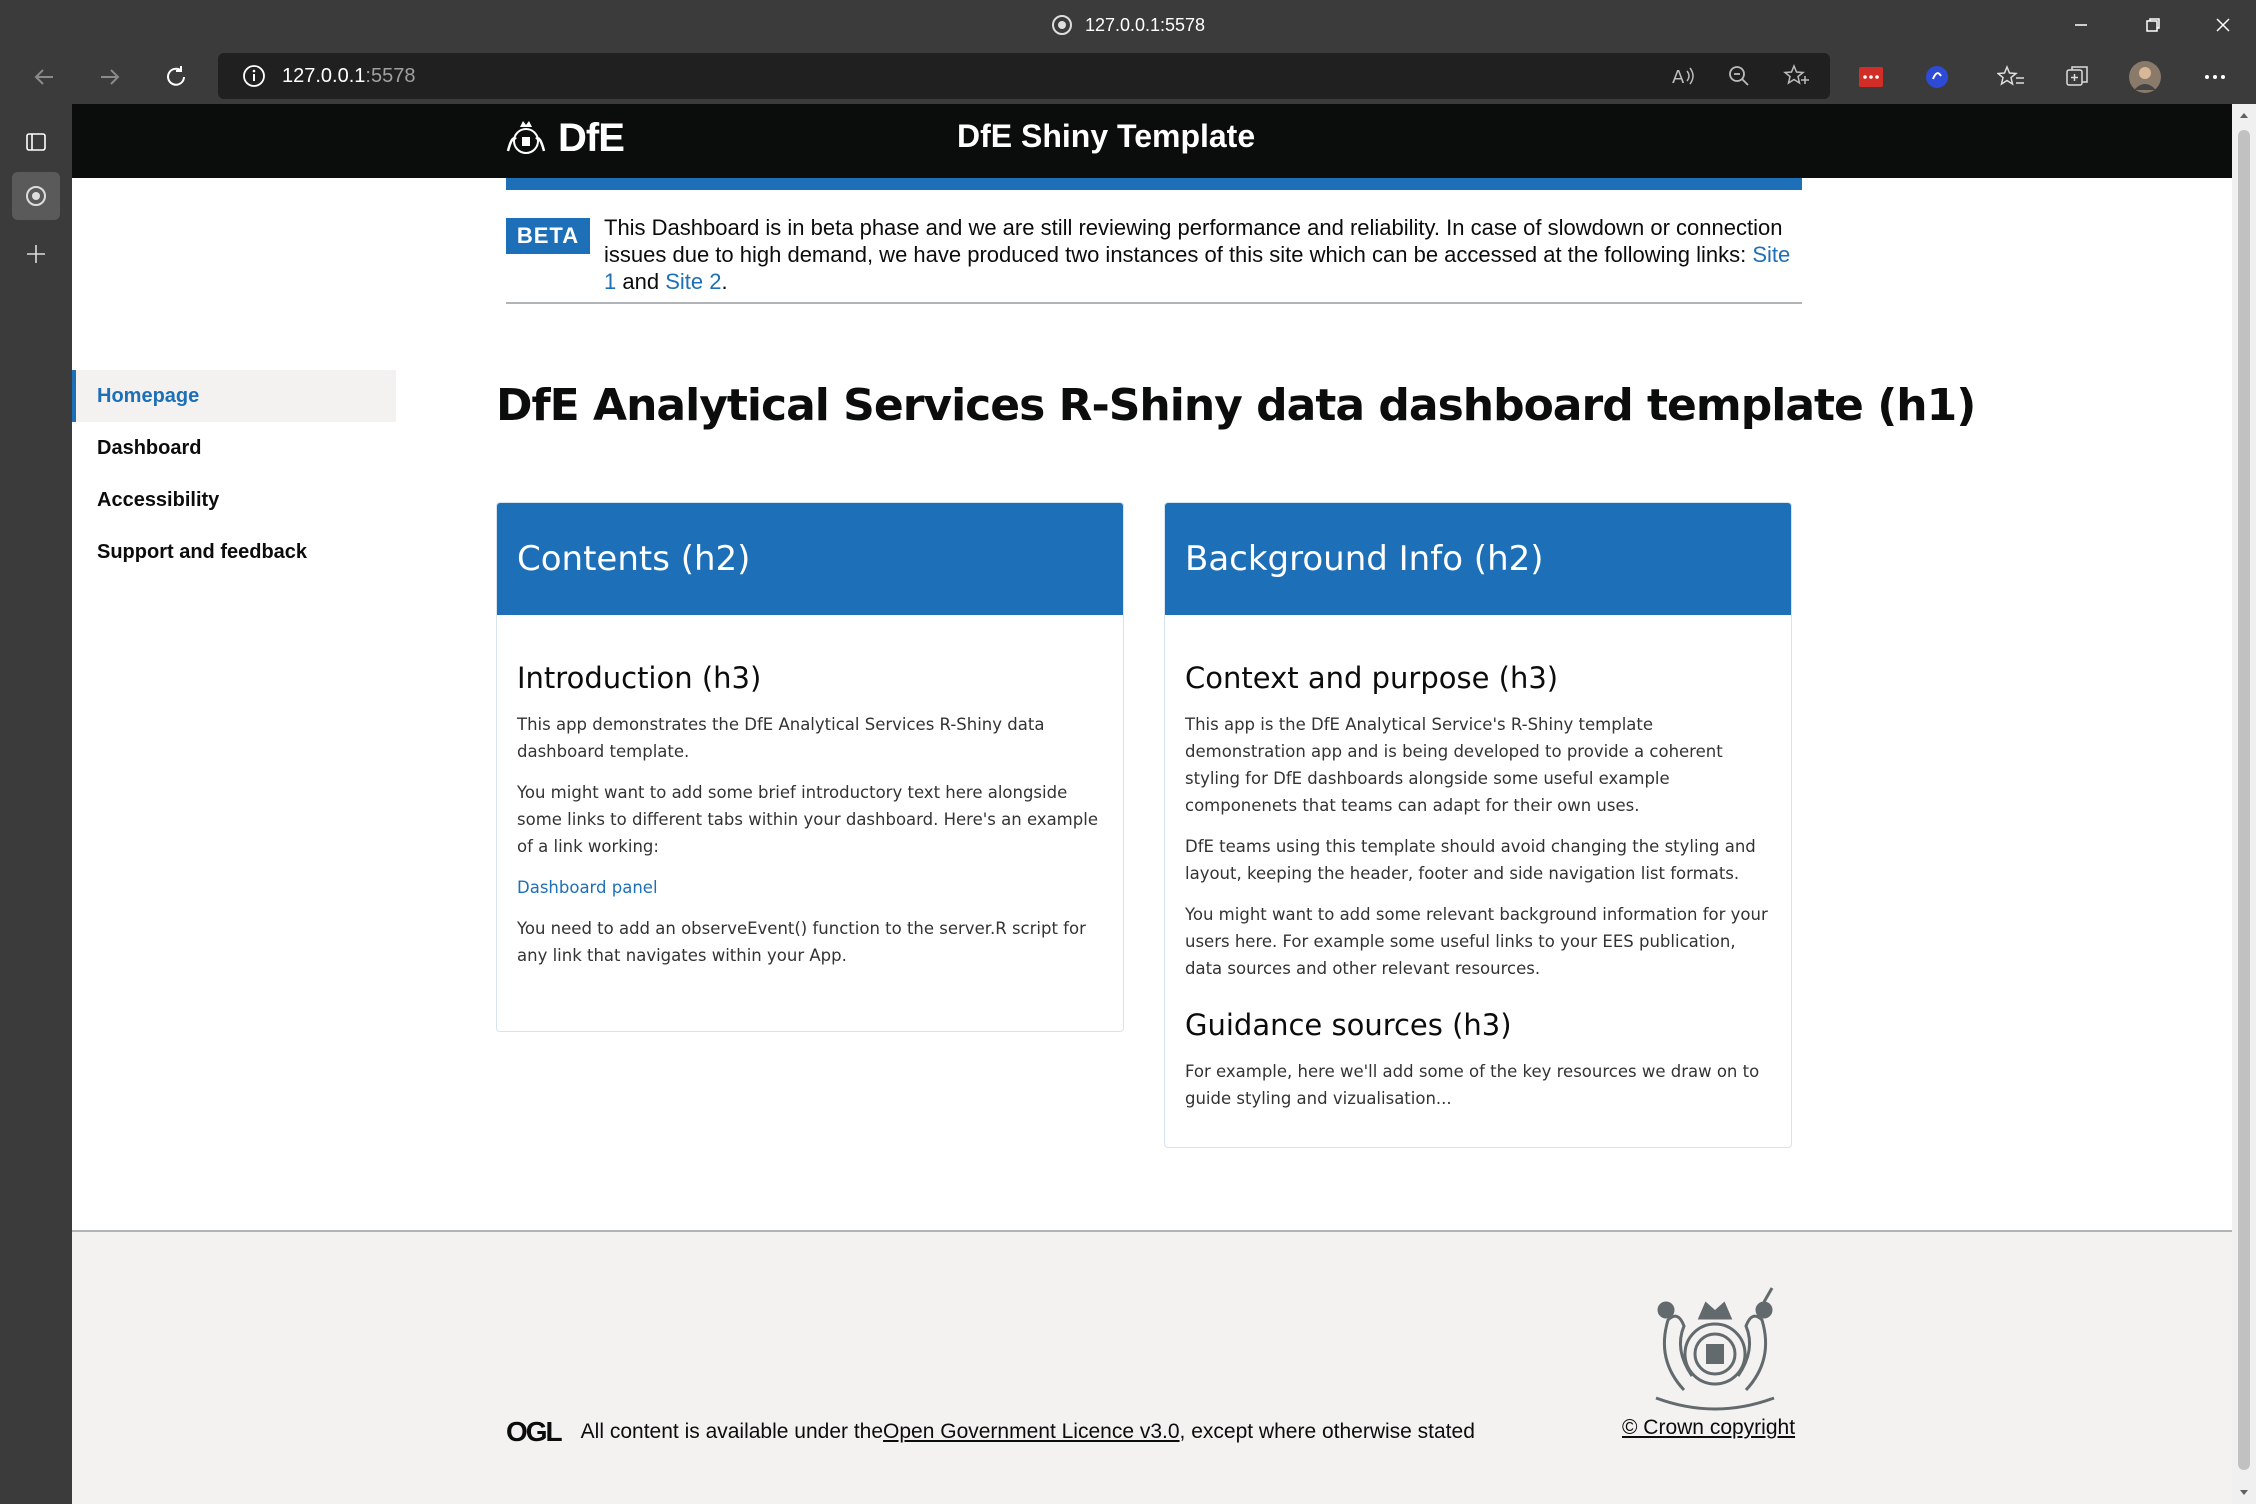 The width and height of the screenshot is (2256, 1504). Describe the element at coordinates (1715, 1349) in the screenshot. I see `royal-coat-of-arms-icon` at that location.